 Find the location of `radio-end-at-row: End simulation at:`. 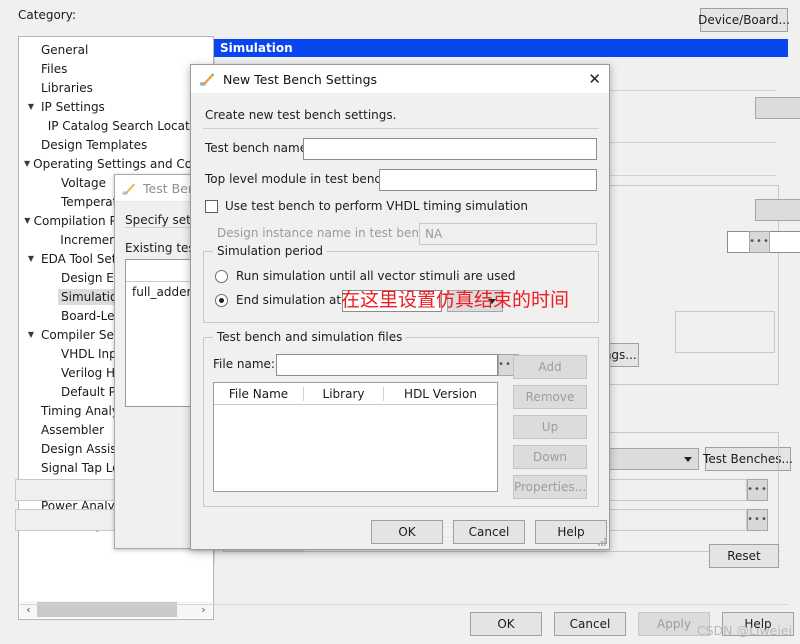

radio-end-at-row: End simulation at: is located at coordinates (280, 300).